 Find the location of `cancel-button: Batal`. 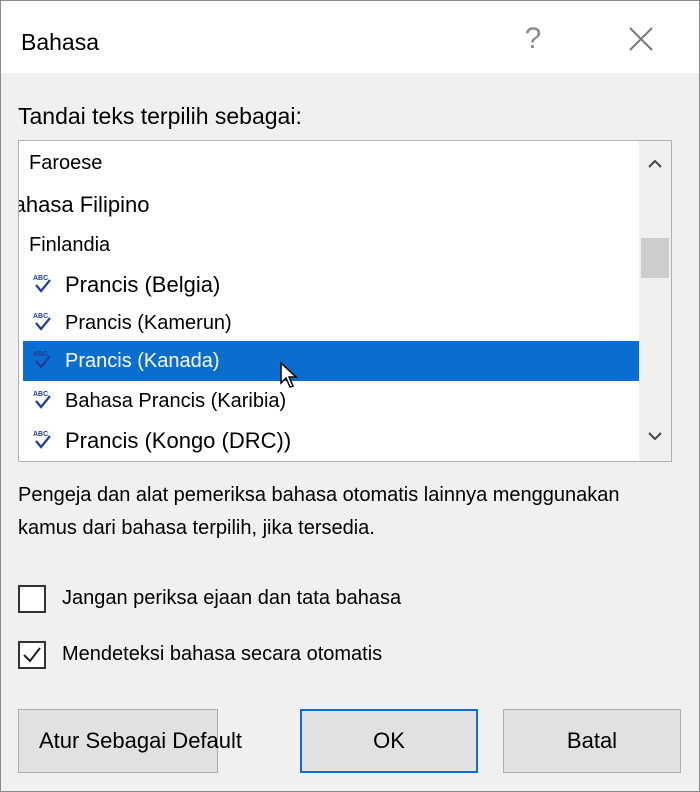

cancel-button: Batal is located at coordinates (592, 741).